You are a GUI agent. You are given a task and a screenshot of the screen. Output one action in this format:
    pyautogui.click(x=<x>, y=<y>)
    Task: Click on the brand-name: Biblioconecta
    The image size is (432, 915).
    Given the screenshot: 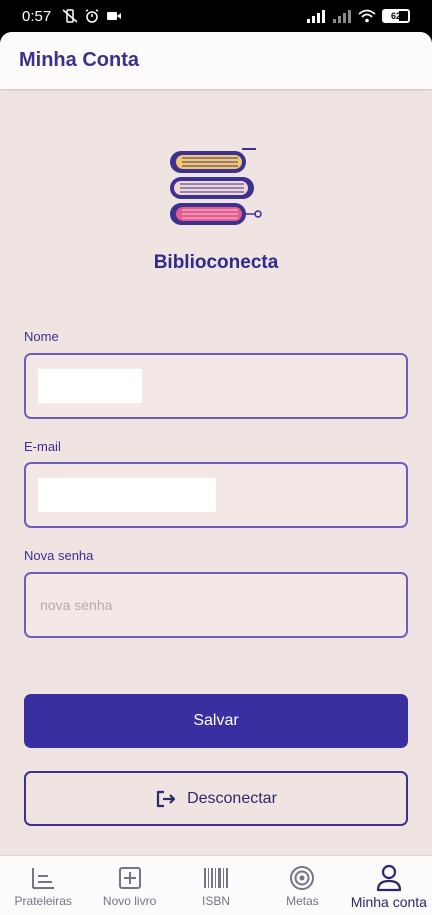 What is the action you would take?
    pyautogui.click(x=216, y=262)
    